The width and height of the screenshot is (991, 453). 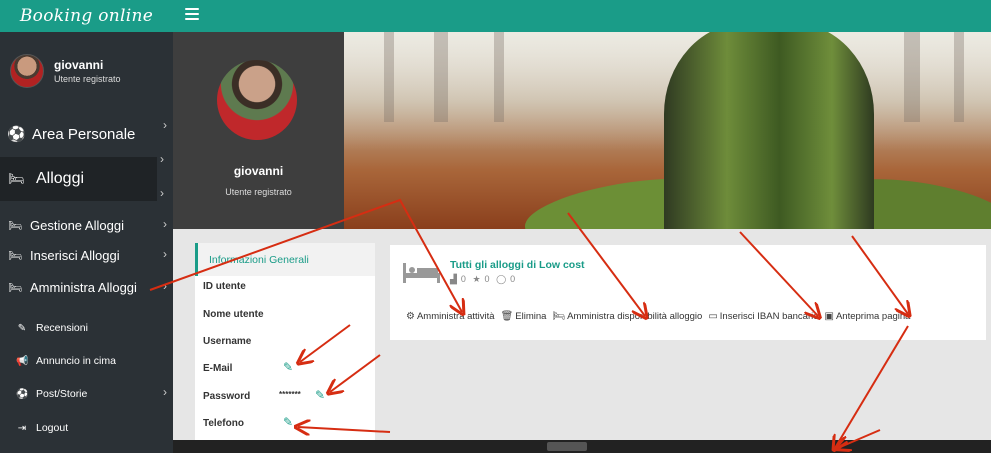 What do you see at coordinates (76, 361) in the screenshot?
I see `sidebar-item-label: Annuncio in cima` at bounding box center [76, 361].